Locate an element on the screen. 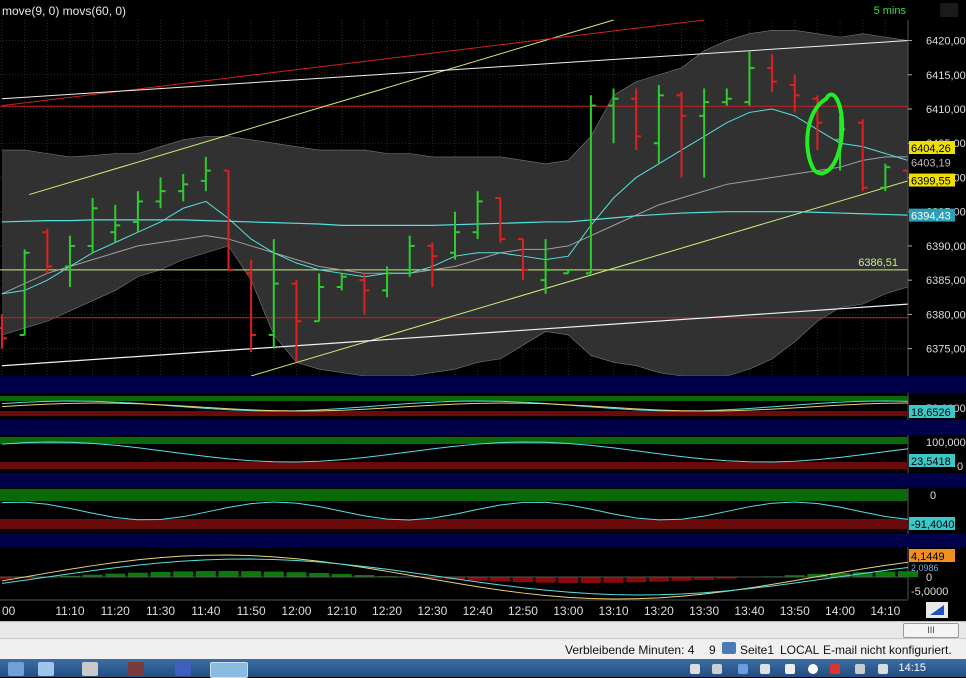 This screenshot has width=966, height=678. taskbar-clock: 14:15 is located at coordinates (912, 668).